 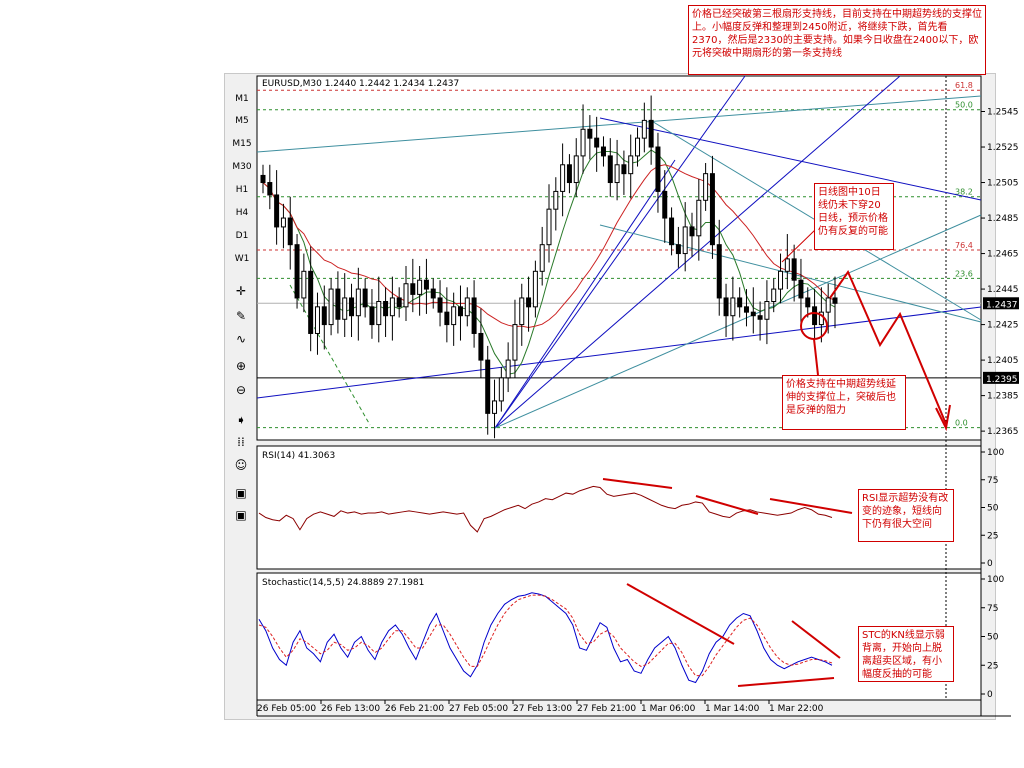 I want to click on rsi-tick-label: 100, so click(x=995, y=453).